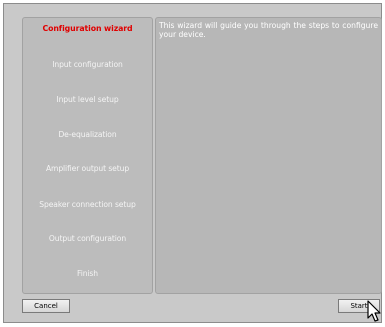  Describe the element at coordinates (87, 28) in the screenshot. I see `step-configuration-wizard: Configuration wizard` at that location.